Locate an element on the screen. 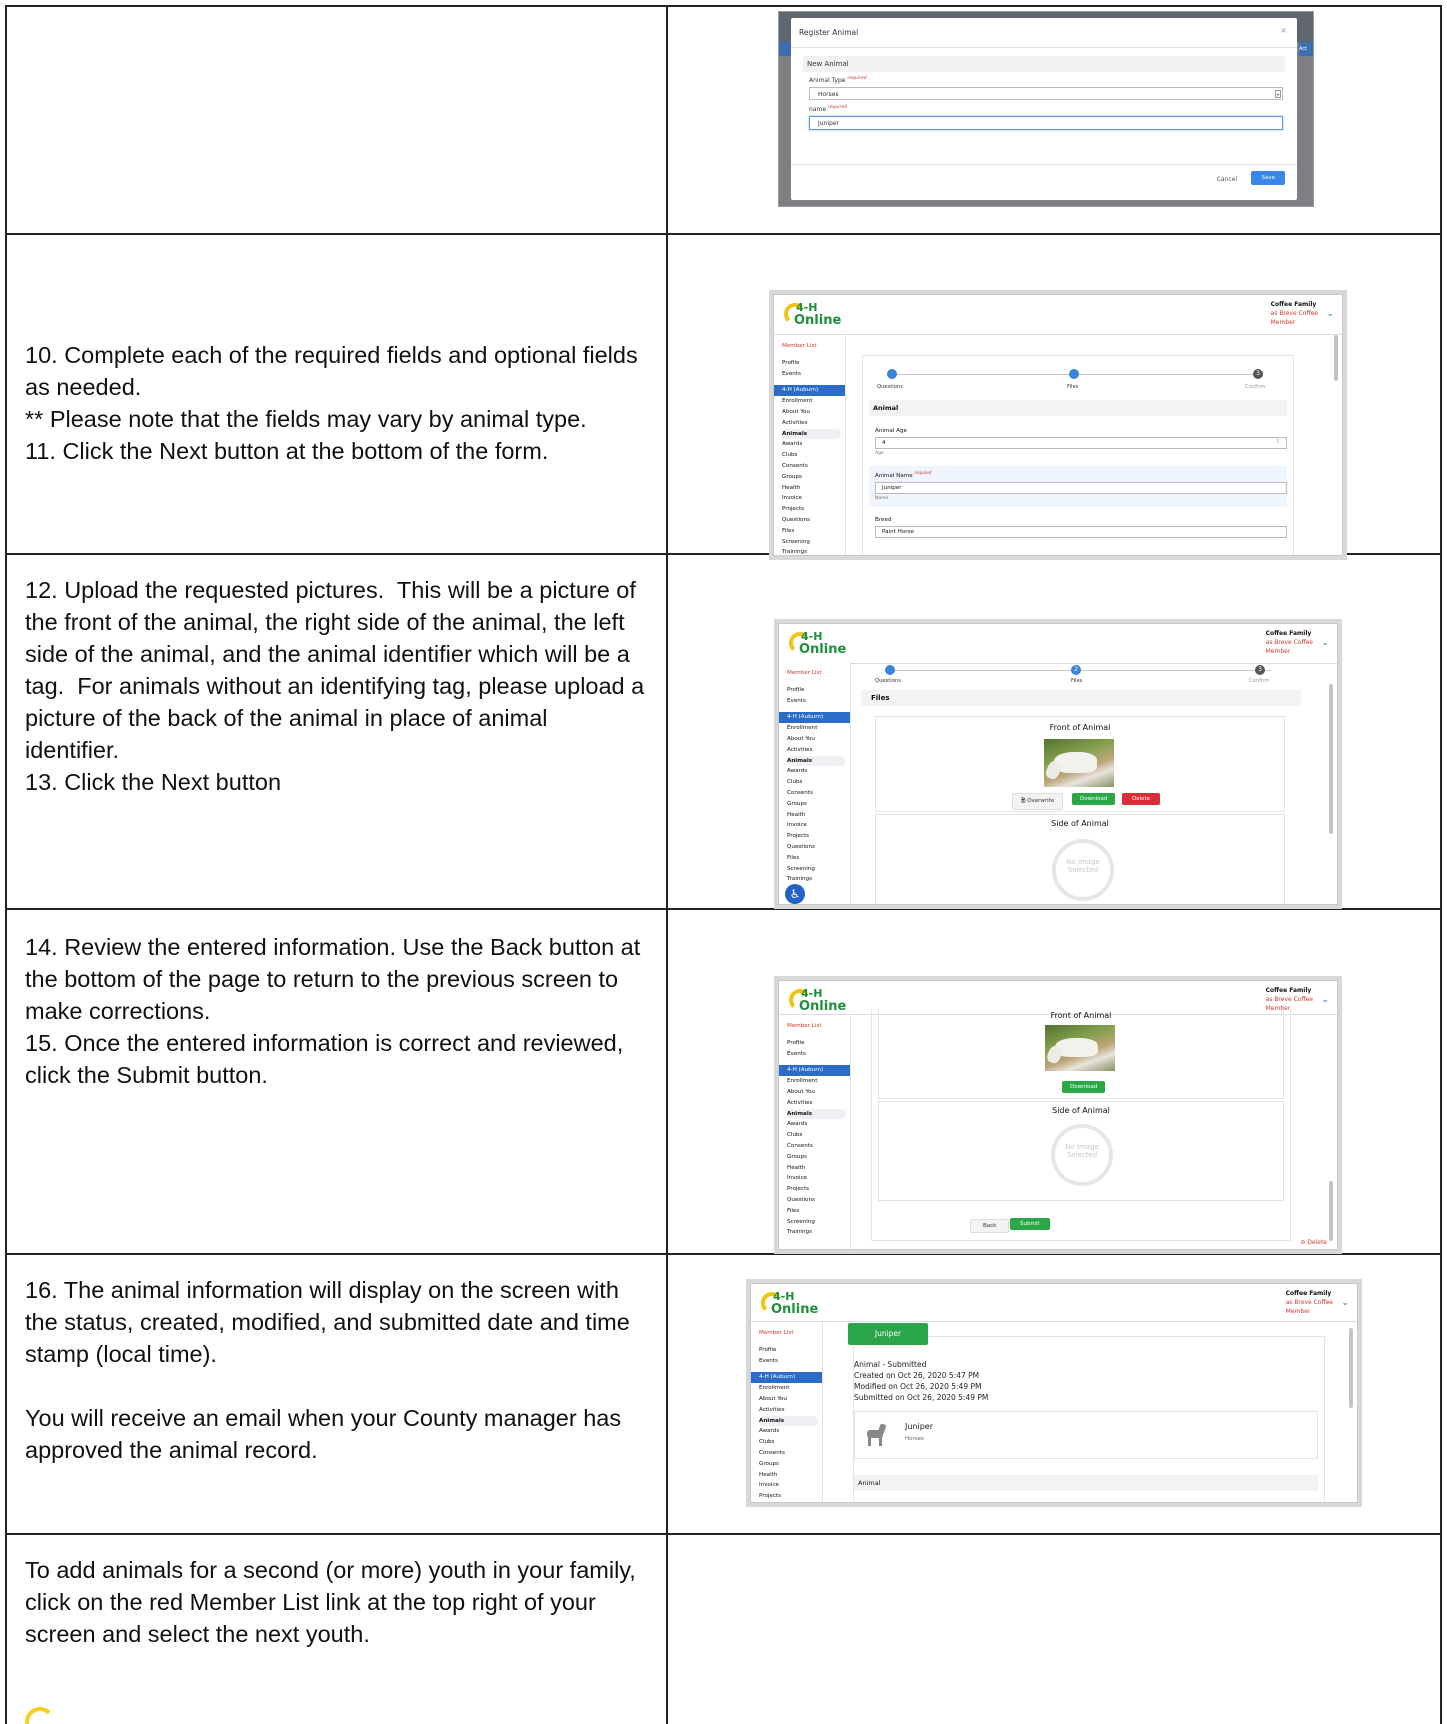 The height and width of the screenshot is (1724, 1447). close-icon: × is located at coordinates (1283, 30).